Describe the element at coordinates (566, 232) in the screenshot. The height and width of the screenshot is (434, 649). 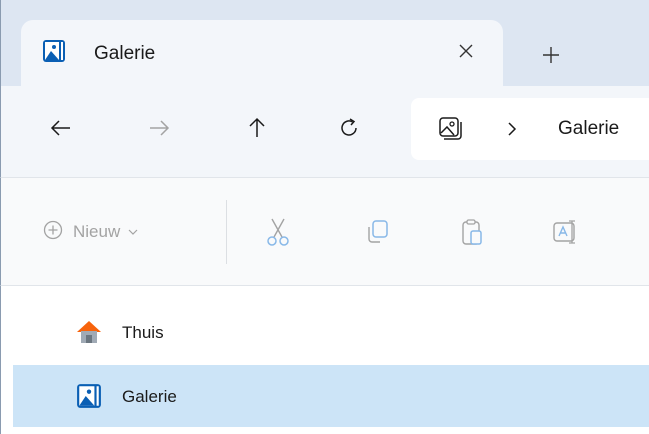
I see `rename-icon` at that location.